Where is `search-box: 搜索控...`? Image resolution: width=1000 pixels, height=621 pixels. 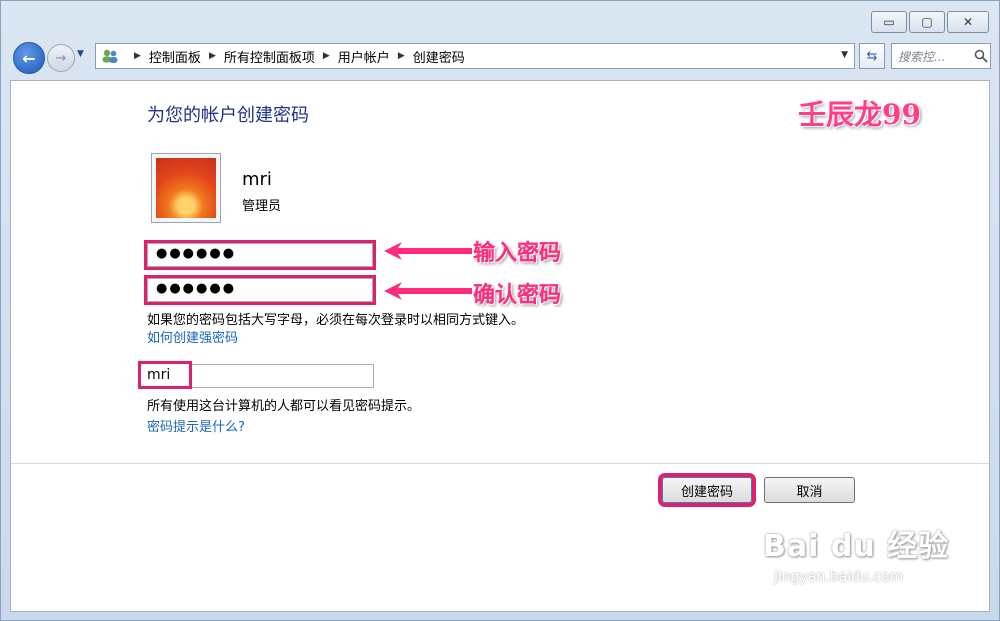
search-box: 搜索控... is located at coordinates (941, 56).